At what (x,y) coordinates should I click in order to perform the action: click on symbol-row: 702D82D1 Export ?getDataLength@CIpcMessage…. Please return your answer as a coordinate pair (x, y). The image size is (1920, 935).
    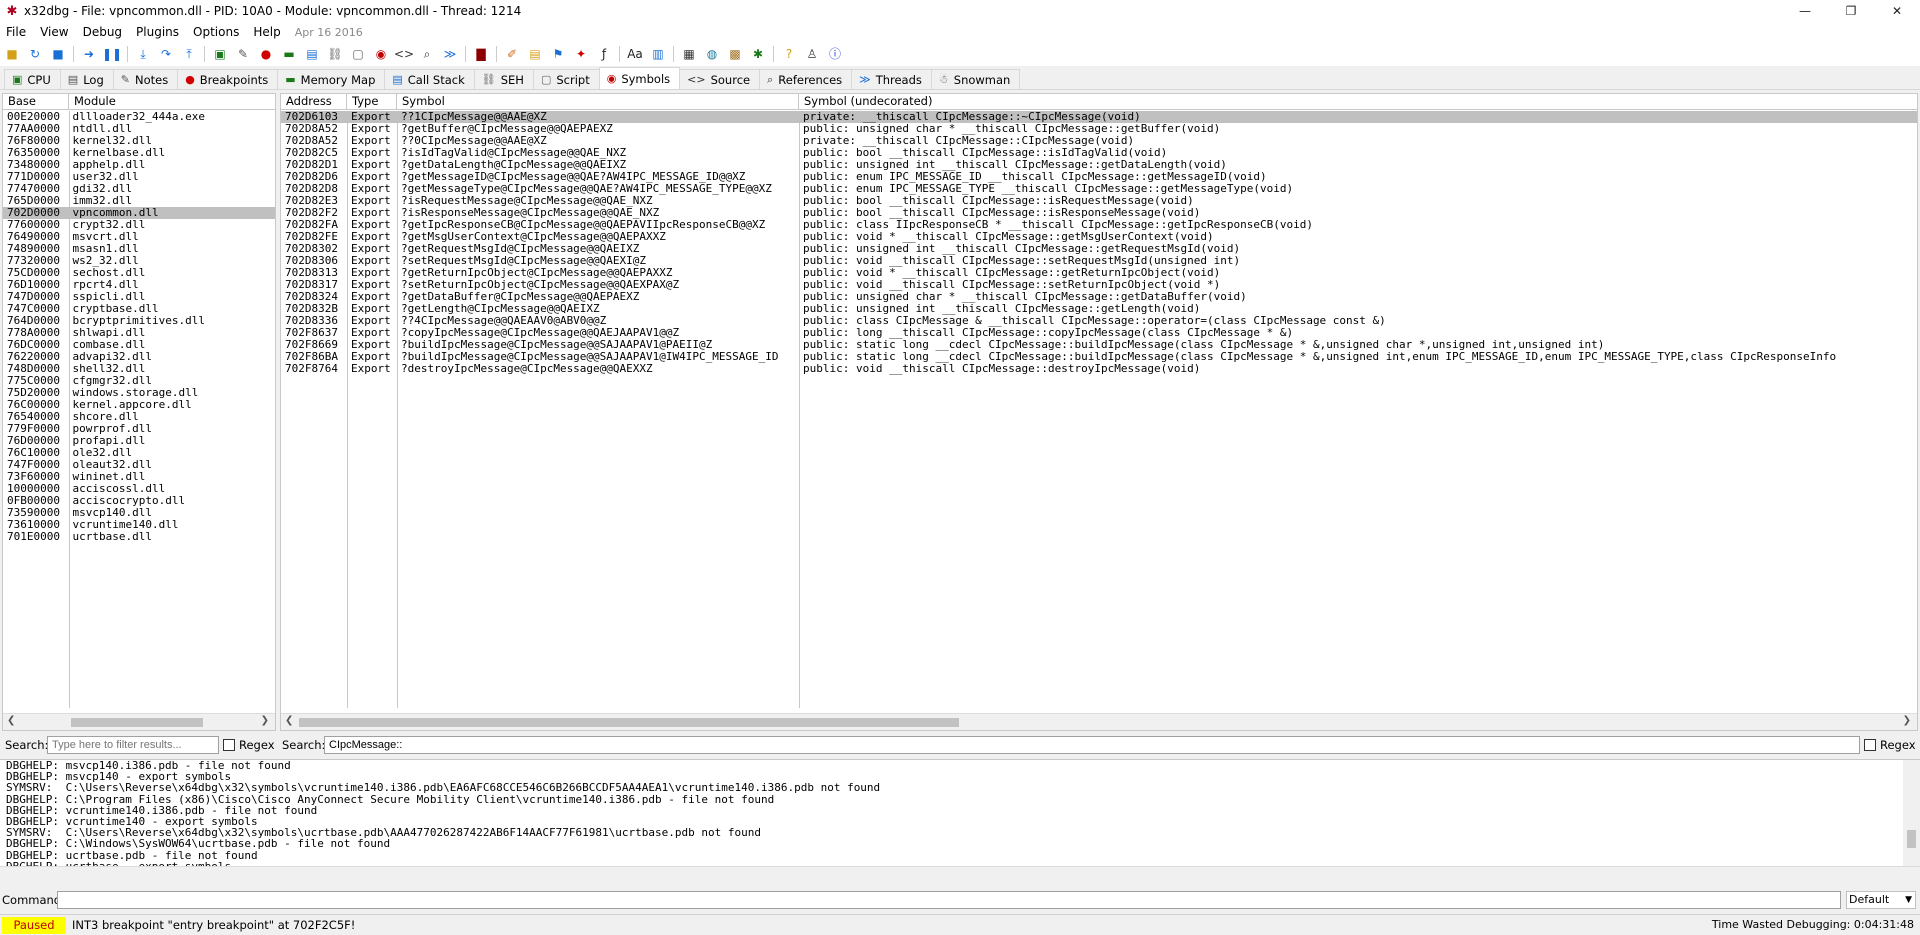
    Looking at the image, I should click on (1099, 165).